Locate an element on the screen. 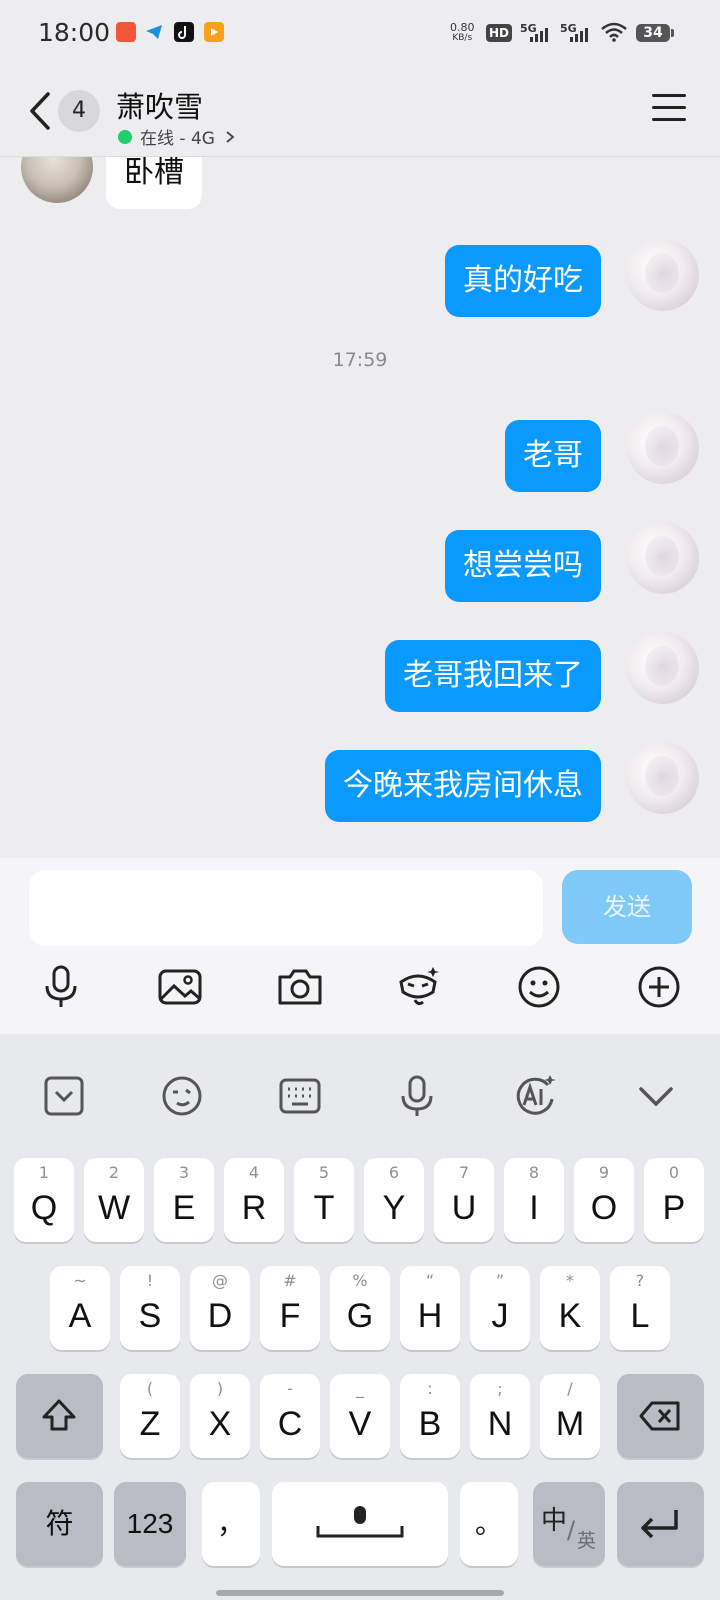  backspace-key is located at coordinates (660, 1416).